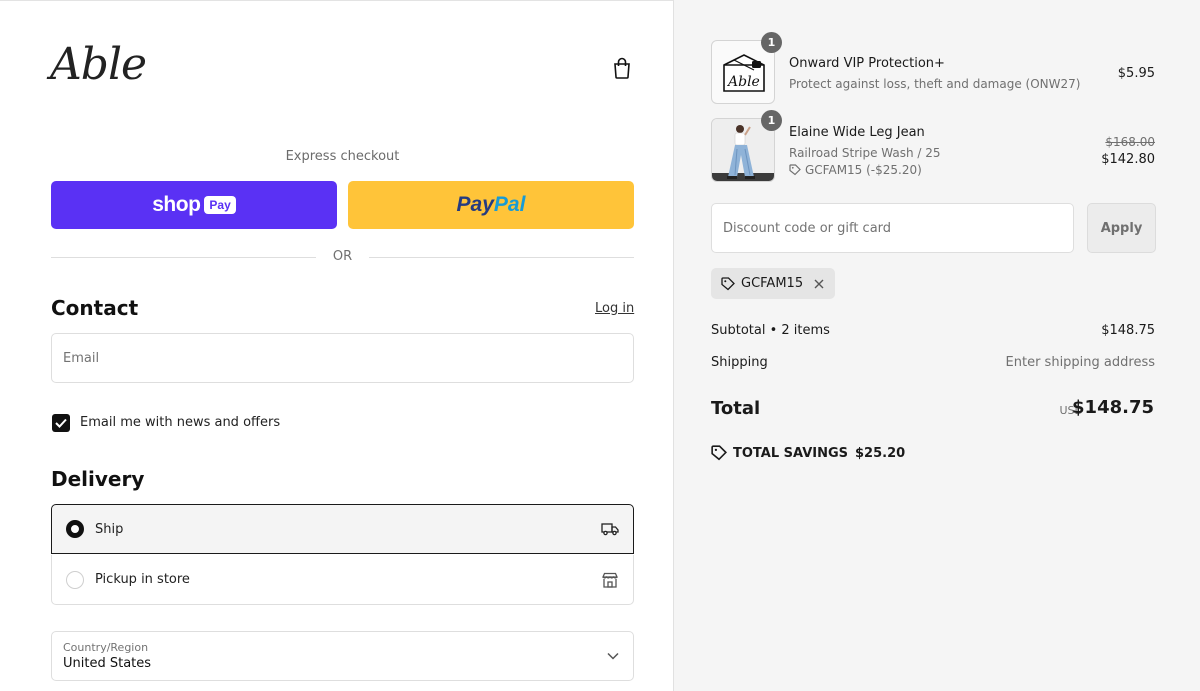 The image size is (1200, 691). What do you see at coordinates (867, 63) in the screenshot?
I see `item-name: Onward VIP Protection+` at bounding box center [867, 63].